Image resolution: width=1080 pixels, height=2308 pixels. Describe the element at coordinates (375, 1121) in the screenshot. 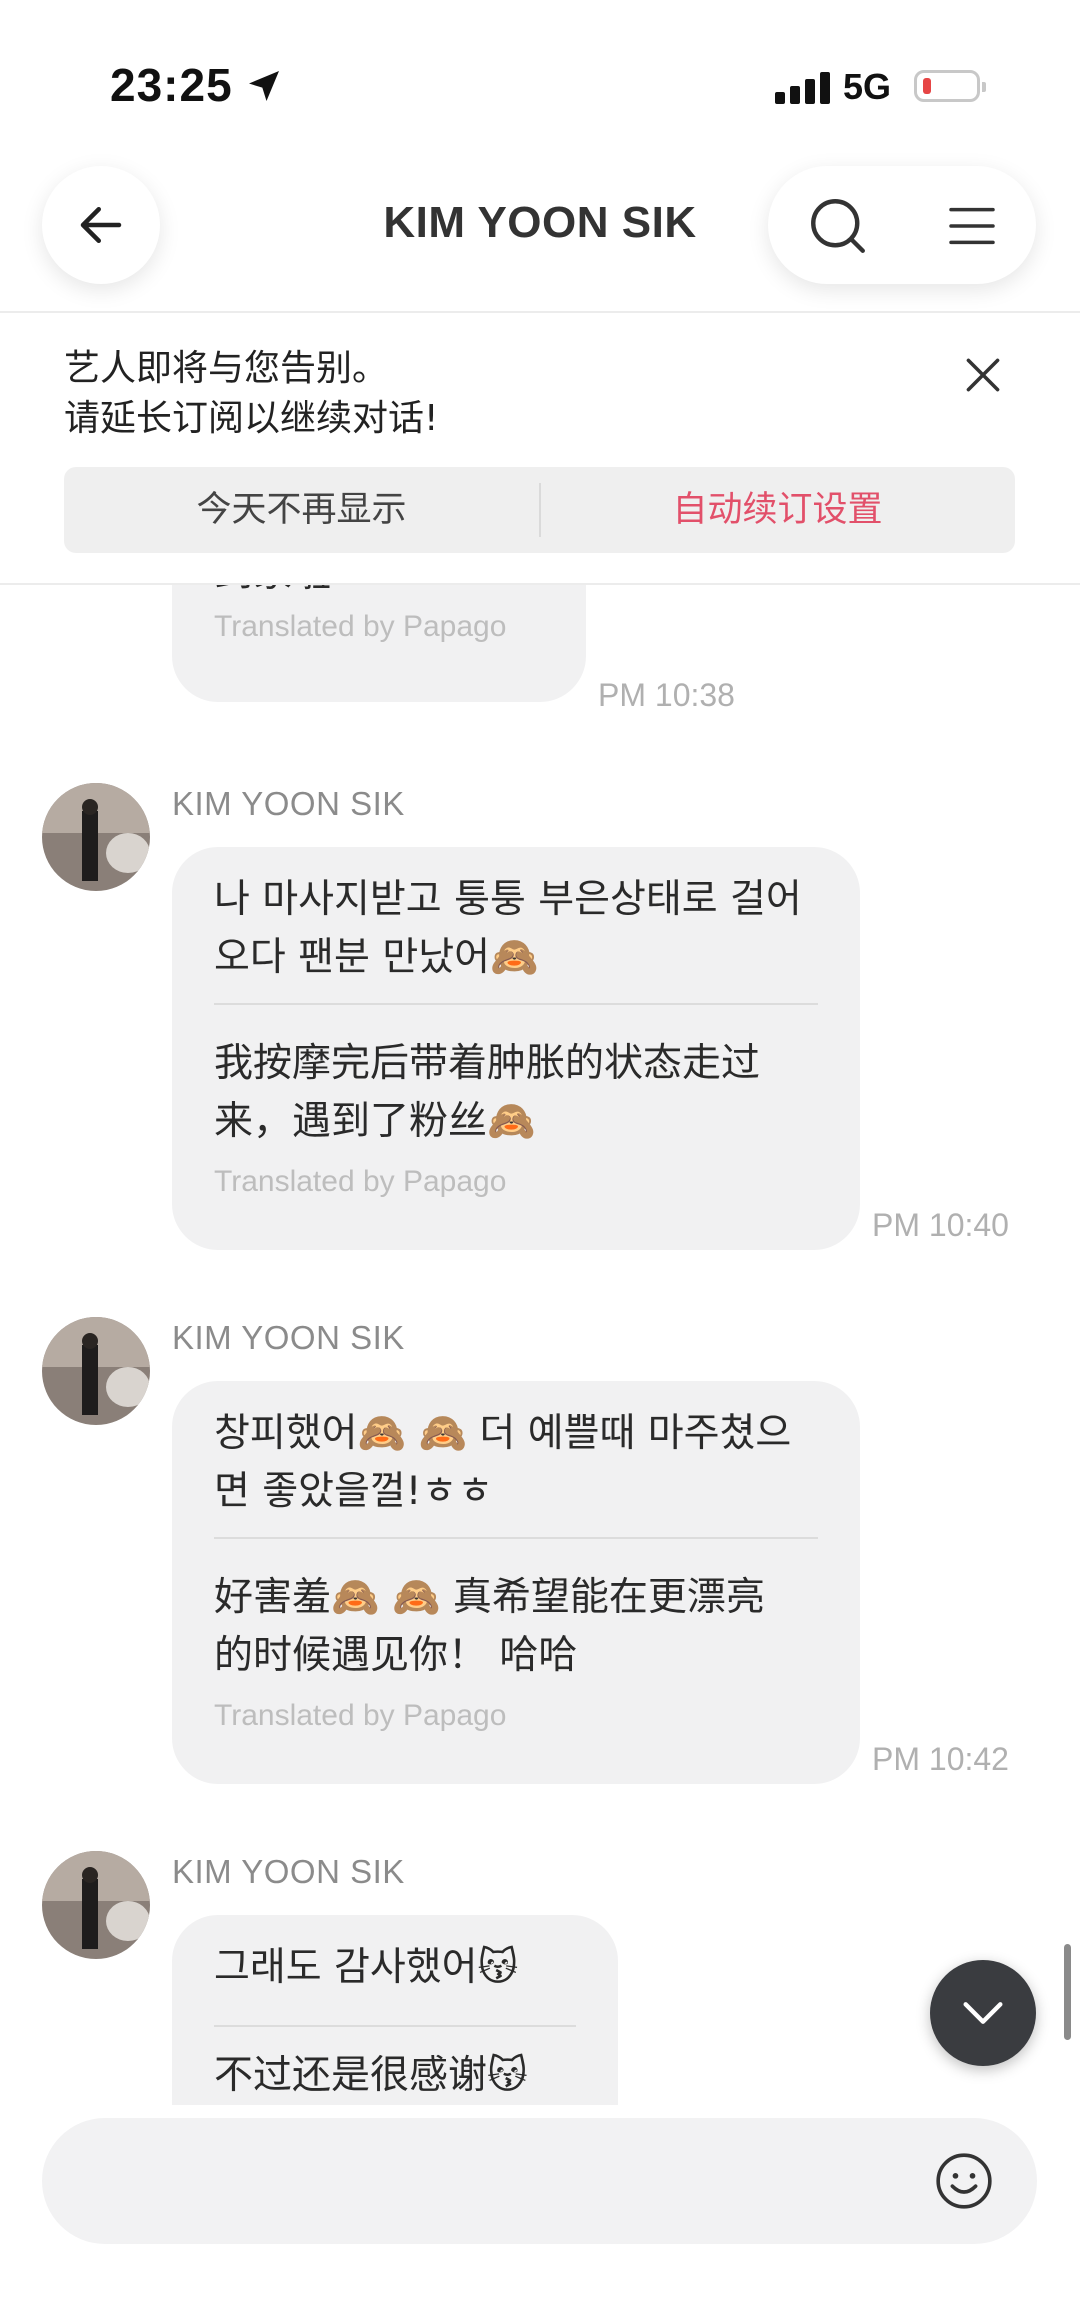

I see `translated-text-line: 来，遇到了粉丝🙈` at that location.